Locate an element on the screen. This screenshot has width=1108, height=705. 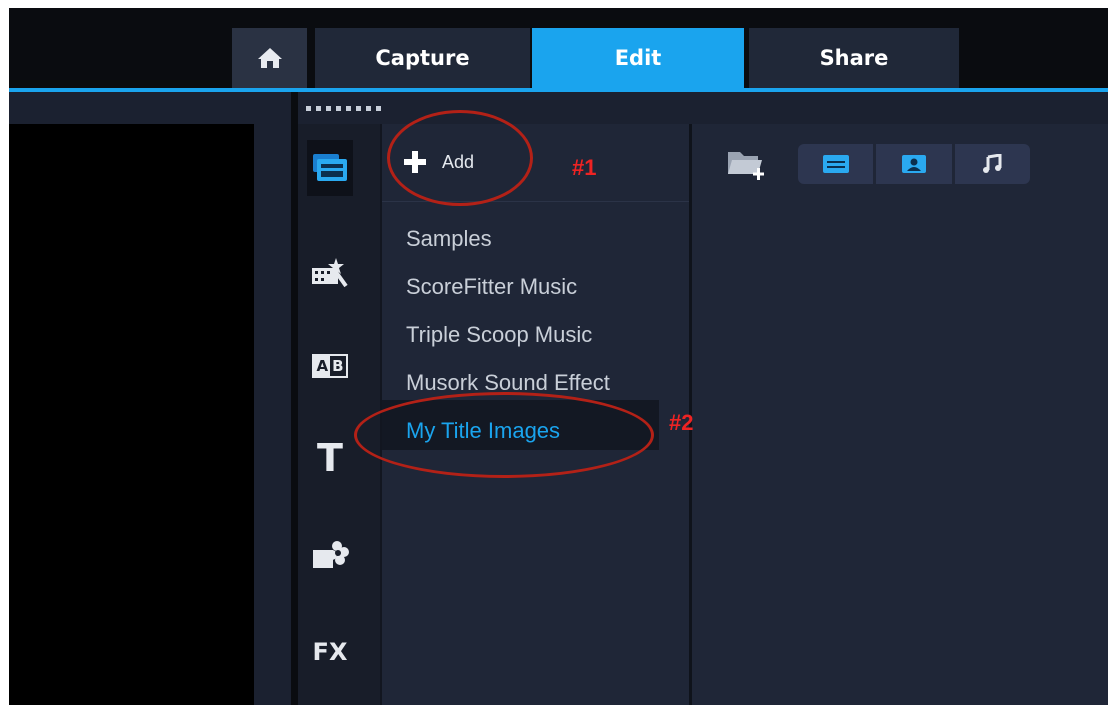
rail-media-button is located at coordinates (330, 168).